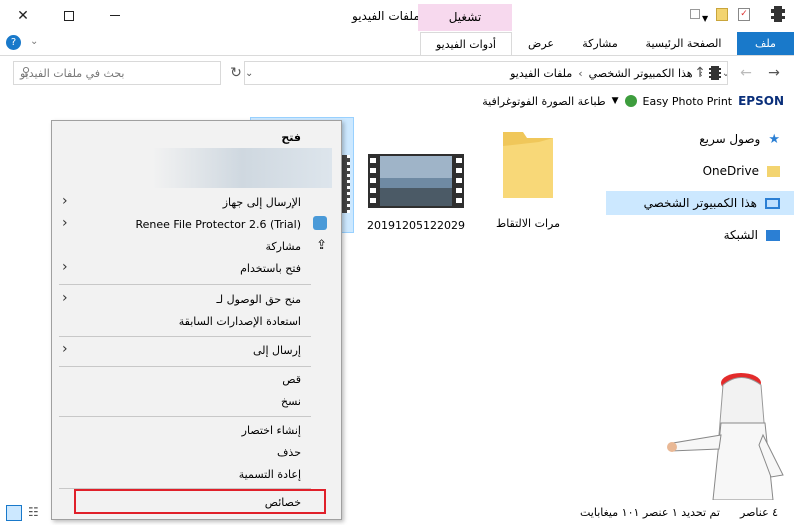  Describe the element at coordinates (746, 73) in the screenshot. I see `forward-button: ←` at that location.